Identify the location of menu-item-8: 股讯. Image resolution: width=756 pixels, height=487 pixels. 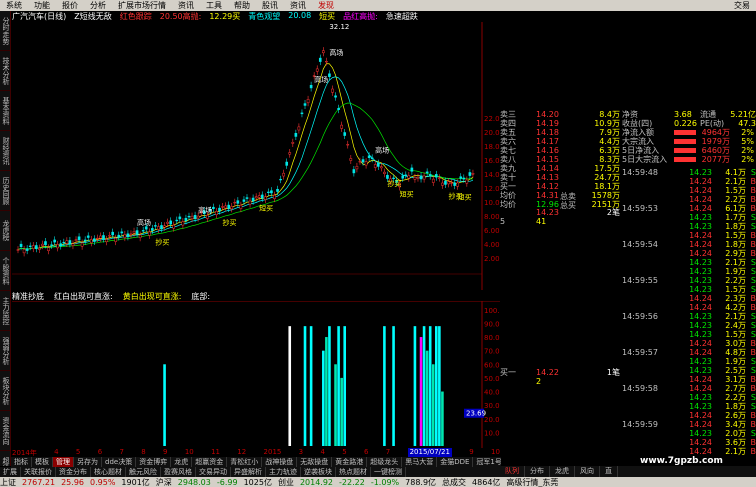
(270, 5).